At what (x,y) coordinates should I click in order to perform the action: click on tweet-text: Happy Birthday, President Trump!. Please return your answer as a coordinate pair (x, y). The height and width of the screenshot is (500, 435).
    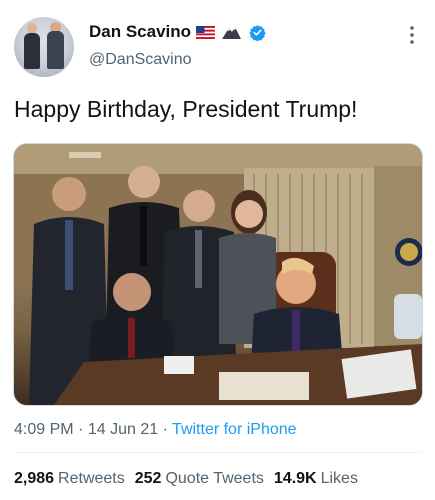
    Looking at the image, I should click on (186, 109).